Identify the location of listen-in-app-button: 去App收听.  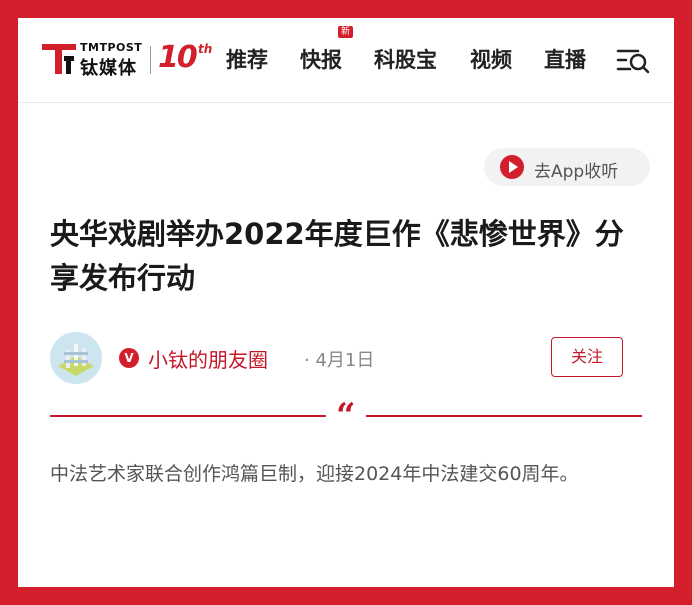
(567, 167).